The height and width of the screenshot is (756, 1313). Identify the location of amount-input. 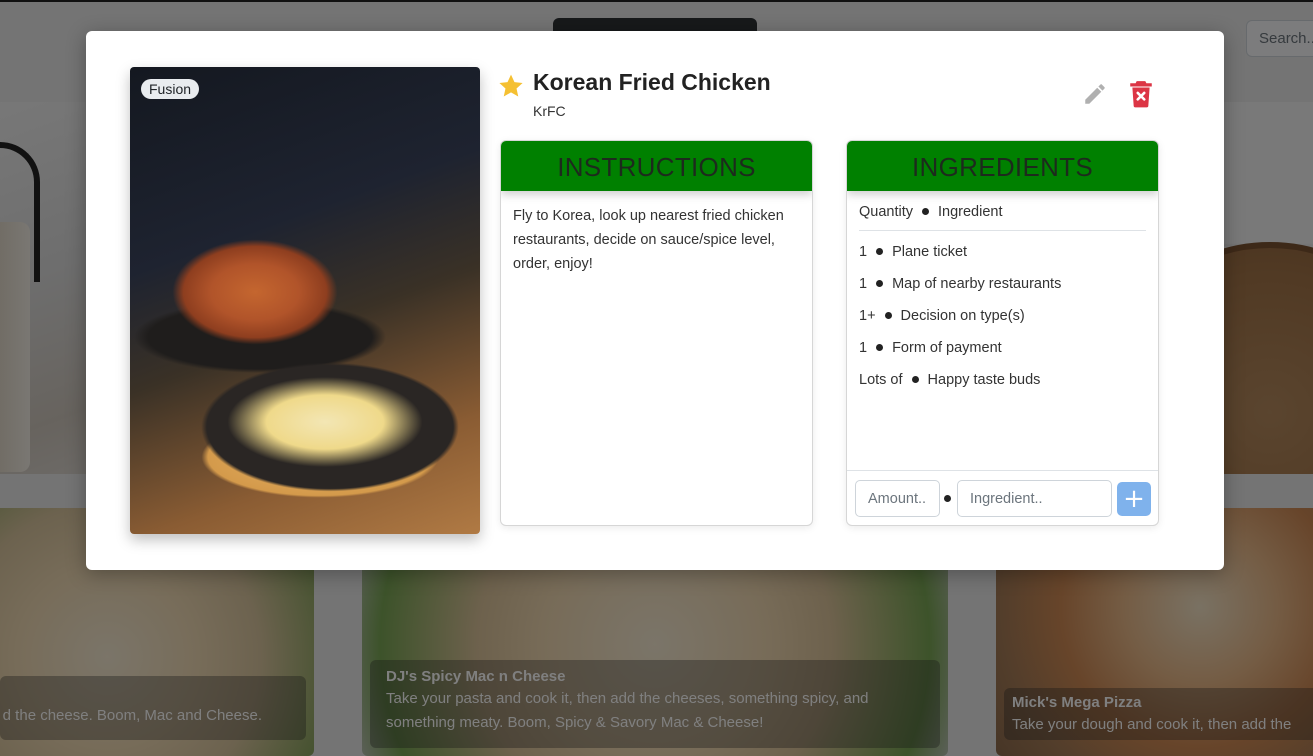
(897, 498).